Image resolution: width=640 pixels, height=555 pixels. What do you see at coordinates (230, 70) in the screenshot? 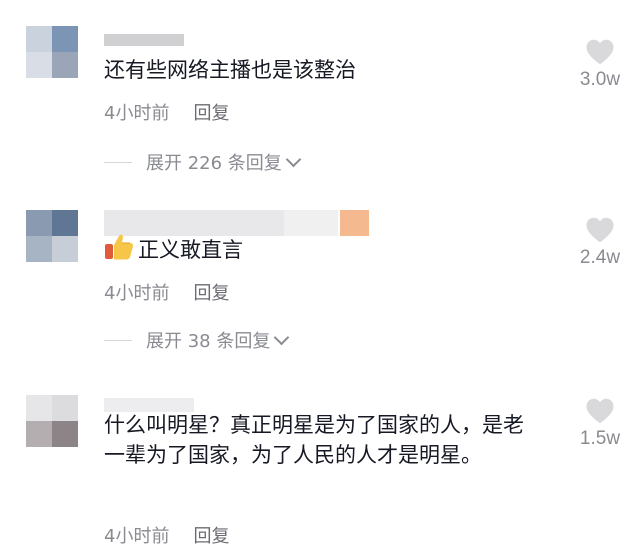
I see `comment-text: 还有些网络主播也是该整治` at bounding box center [230, 70].